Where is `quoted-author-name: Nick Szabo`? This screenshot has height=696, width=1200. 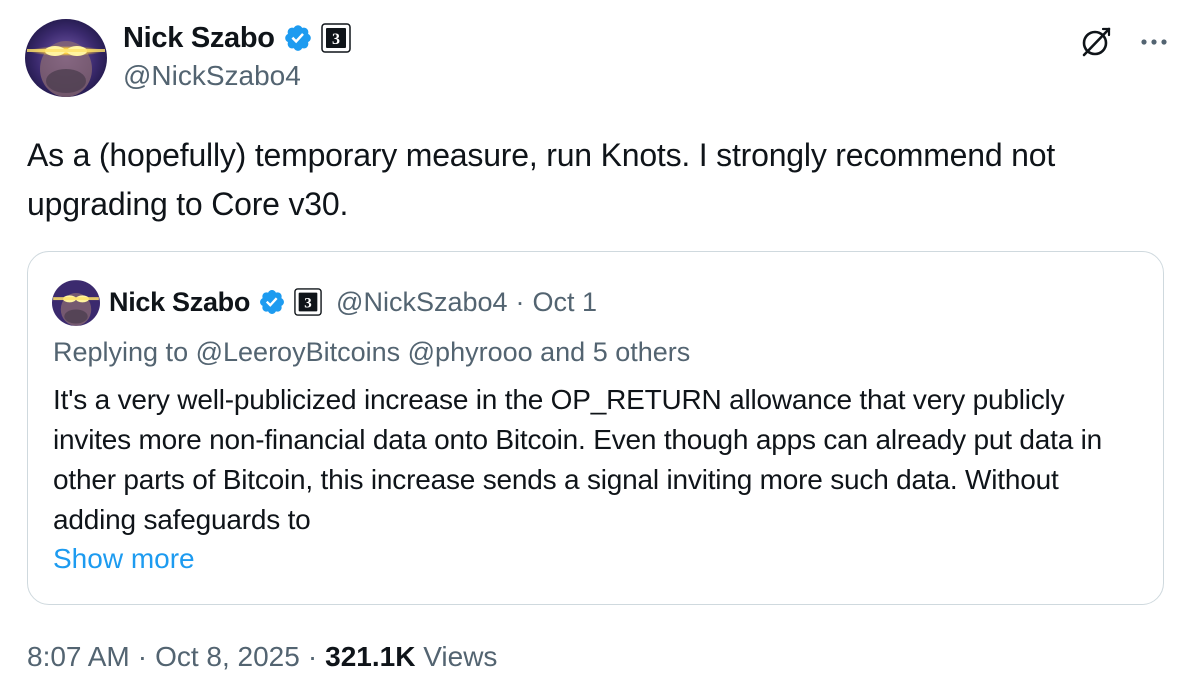
quoted-author-name: Nick Szabo is located at coordinates (179, 302).